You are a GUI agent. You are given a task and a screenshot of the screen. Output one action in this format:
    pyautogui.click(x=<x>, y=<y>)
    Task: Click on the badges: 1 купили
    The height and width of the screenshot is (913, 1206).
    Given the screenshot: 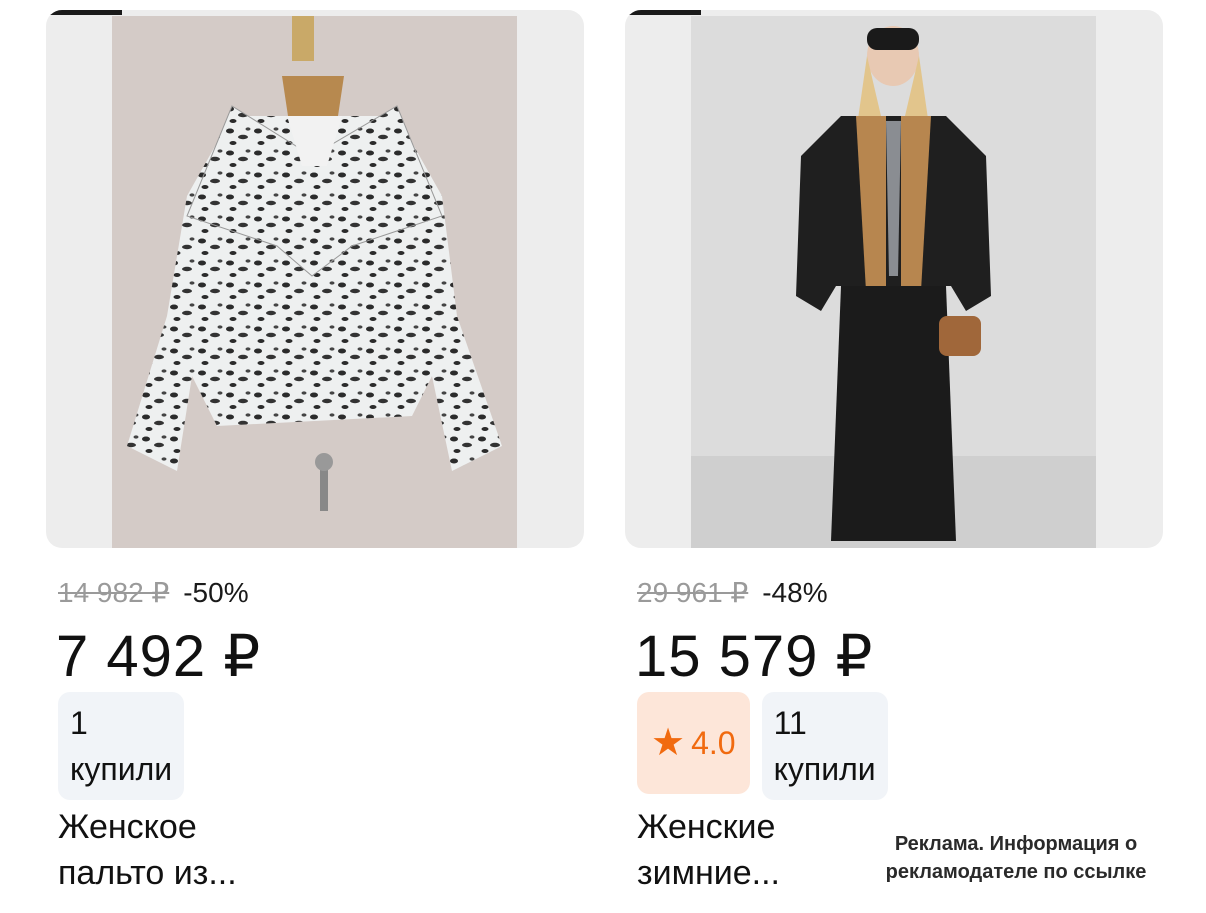 What is the action you would take?
    pyautogui.click(x=121, y=746)
    